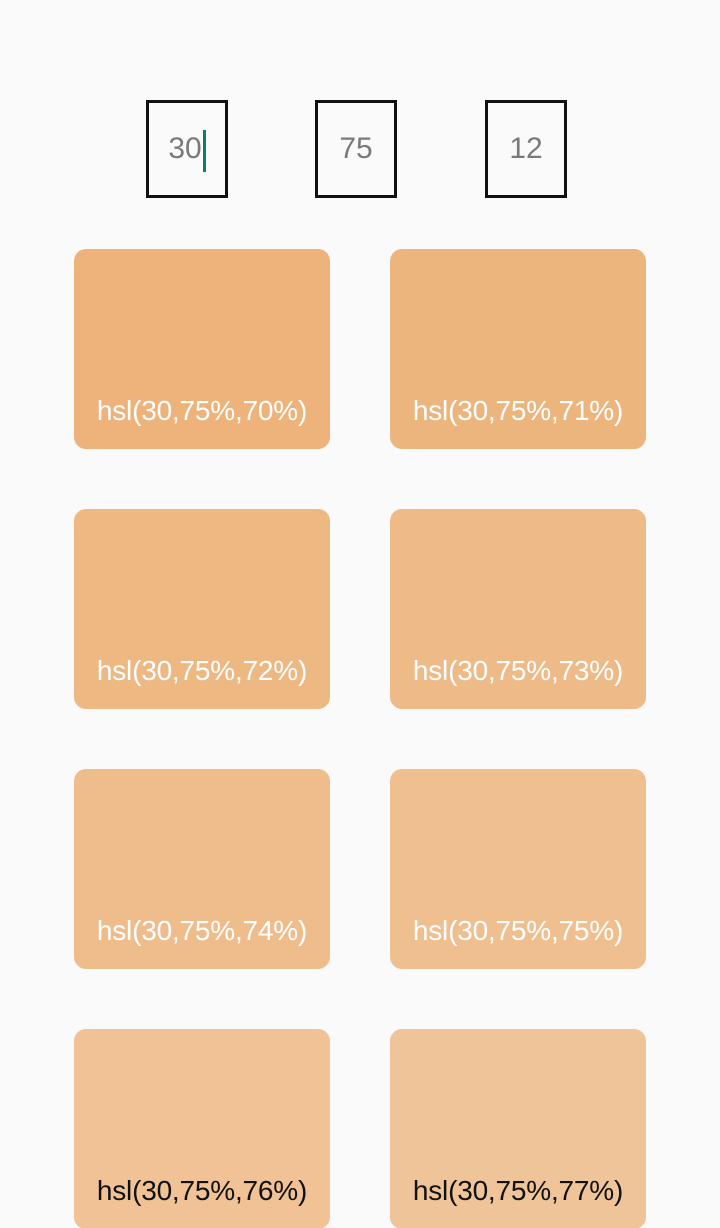  What do you see at coordinates (202, 349) in the screenshot?
I see `color-swatch: hsl(30,75%,70%)` at bounding box center [202, 349].